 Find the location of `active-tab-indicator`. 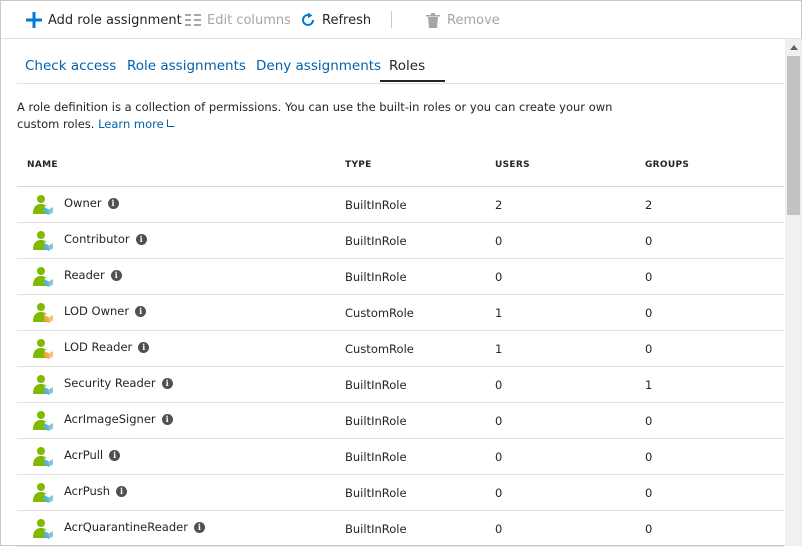

active-tab-indicator is located at coordinates (412, 81).